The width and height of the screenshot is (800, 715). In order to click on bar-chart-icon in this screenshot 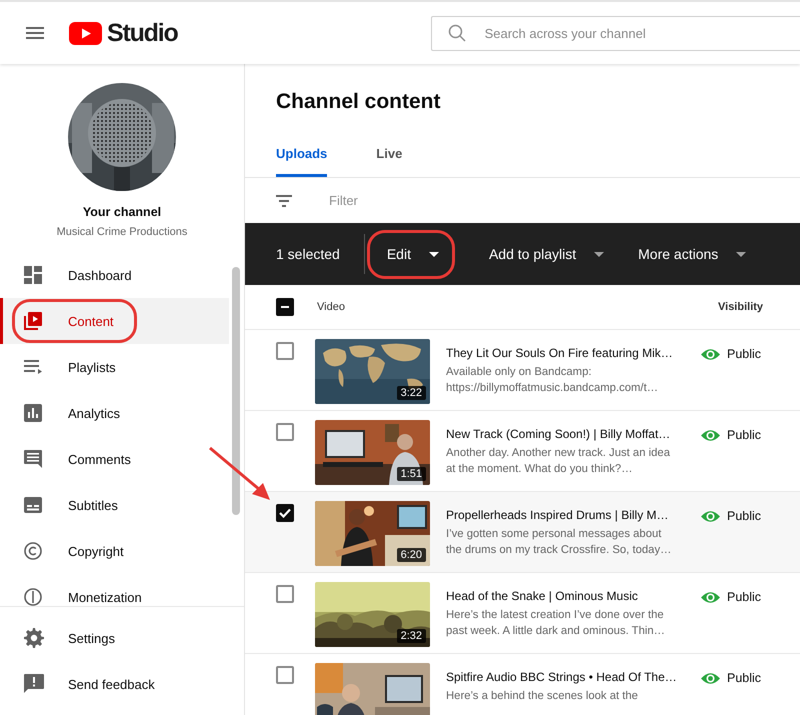, I will do `click(33, 413)`.